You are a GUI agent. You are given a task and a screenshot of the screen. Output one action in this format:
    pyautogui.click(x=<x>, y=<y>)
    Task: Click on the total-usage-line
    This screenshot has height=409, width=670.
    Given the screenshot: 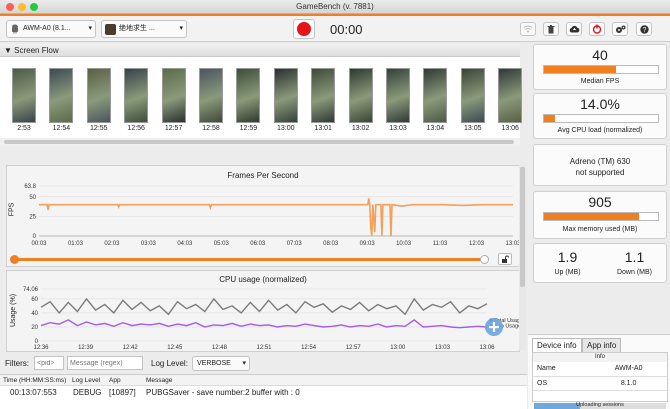 What is the action you would take?
    pyautogui.click(x=264, y=306)
    